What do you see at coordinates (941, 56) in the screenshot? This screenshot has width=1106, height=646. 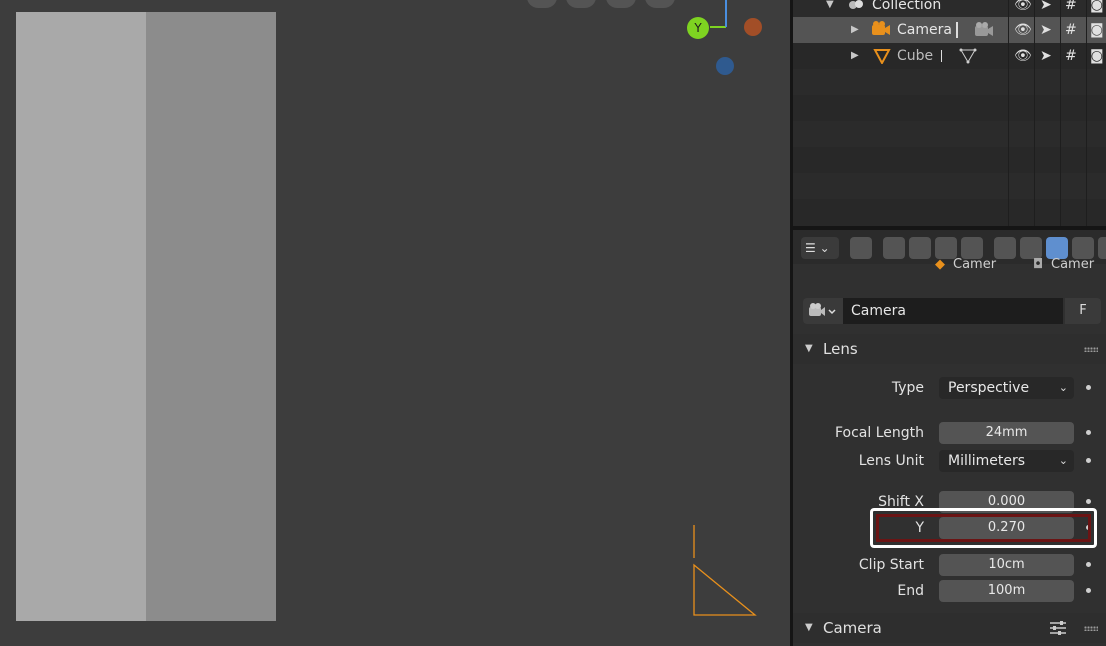 I see `cube-name-separator` at bounding box center [941, 56].